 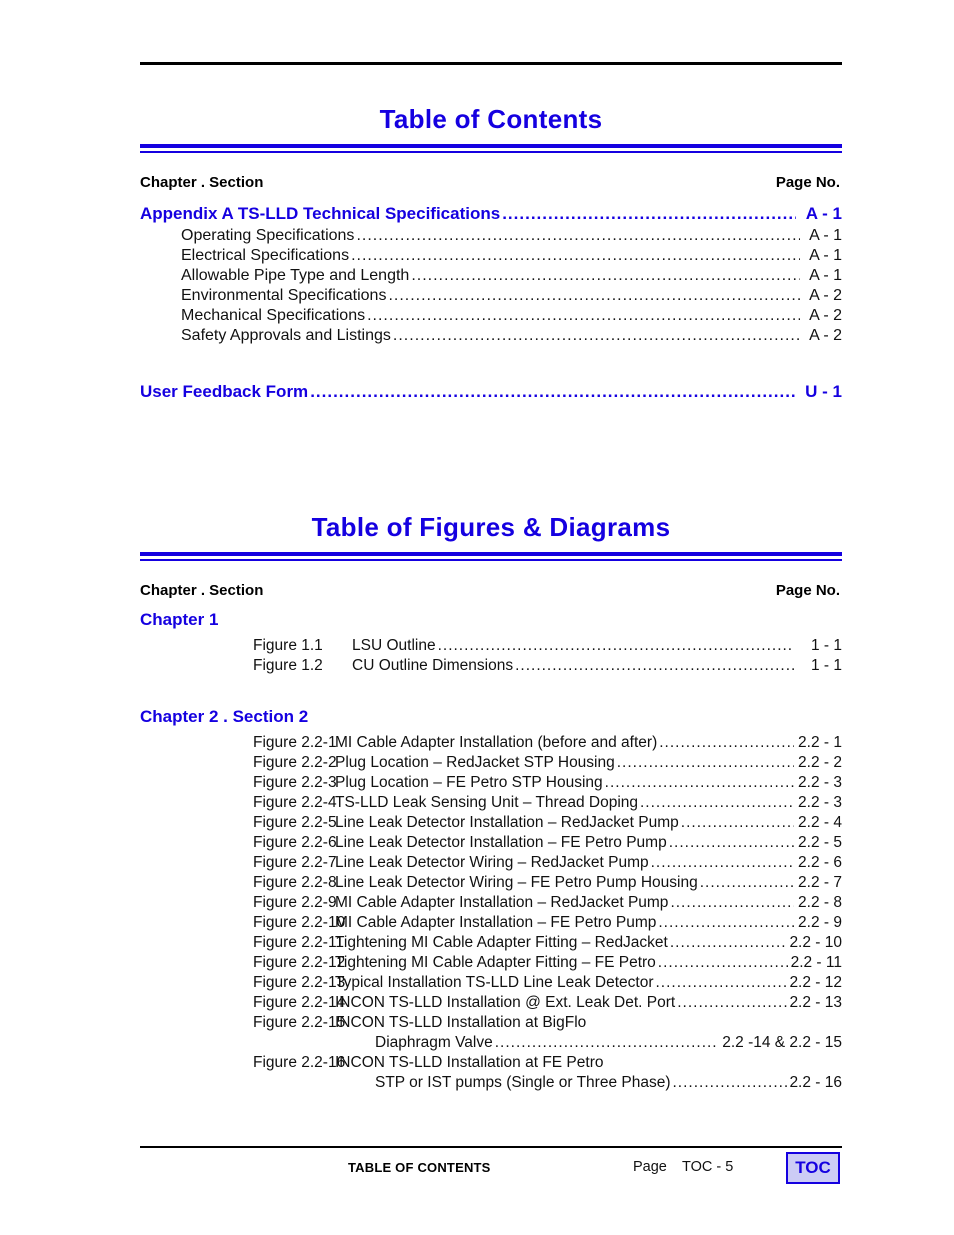 I want to click on figure-row: Figure 1.1 LSU Outline 1 - 1, so click(x=547, y=646).